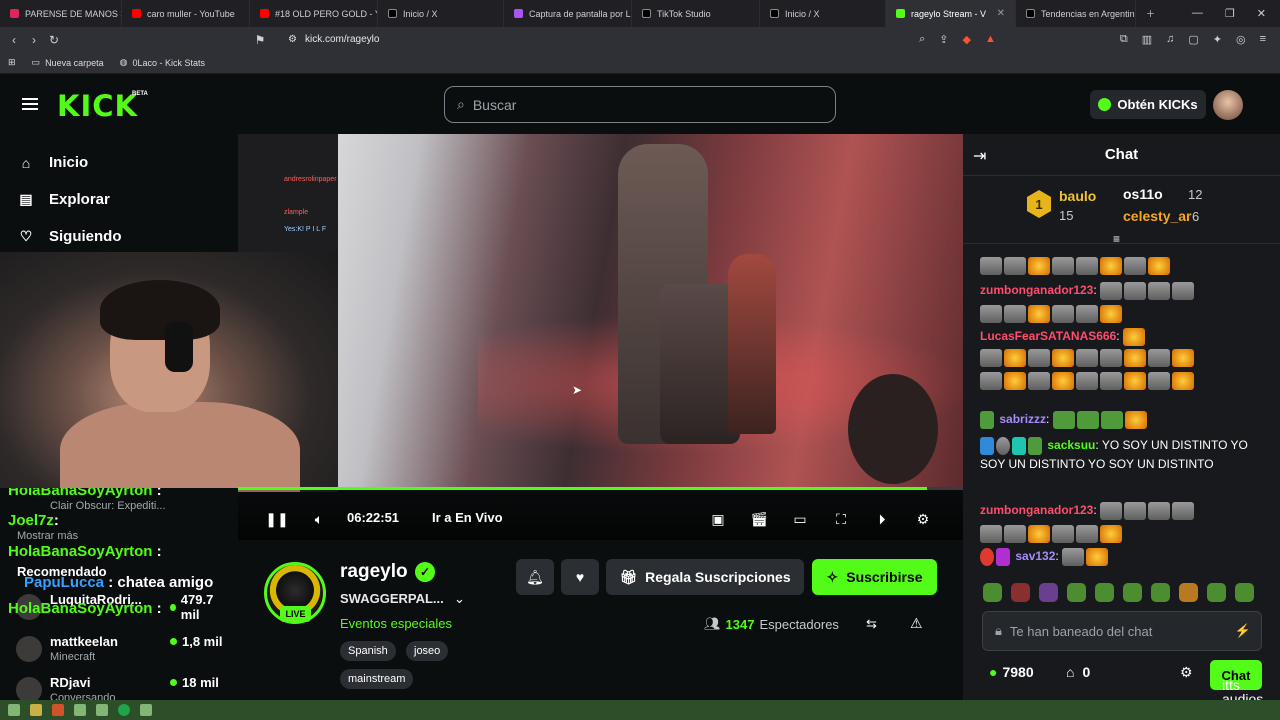  What do you see at coordinates (319, 519) in the screenshot?
I see `volume-icon: 🔈︎` at bounding box center [319, 519].